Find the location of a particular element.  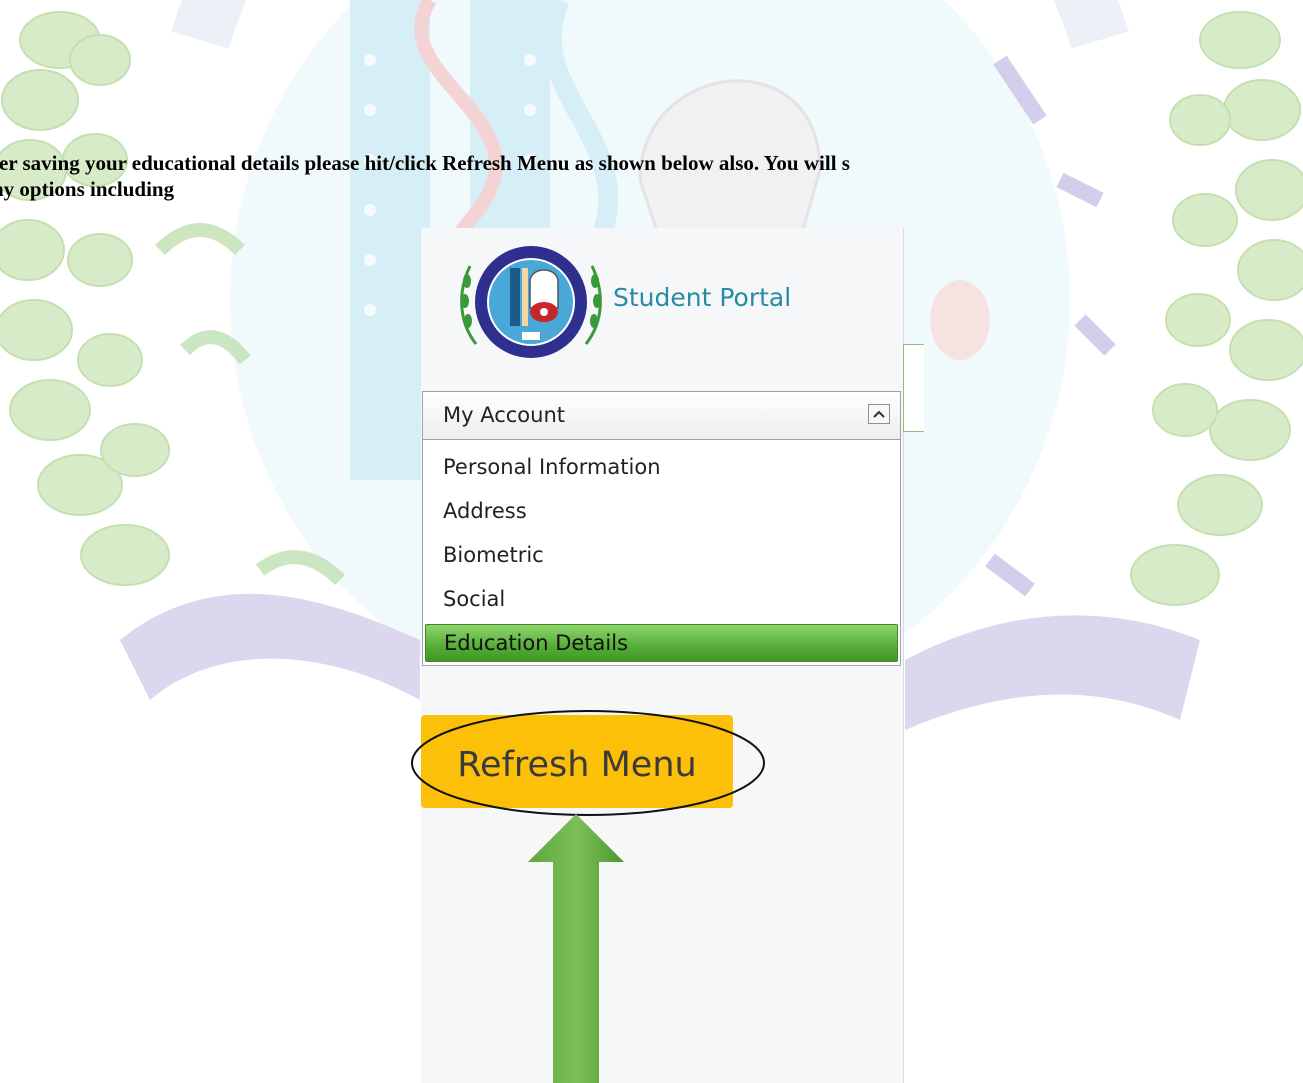

my-account-header: My Account is located at coordinates (661, 415).